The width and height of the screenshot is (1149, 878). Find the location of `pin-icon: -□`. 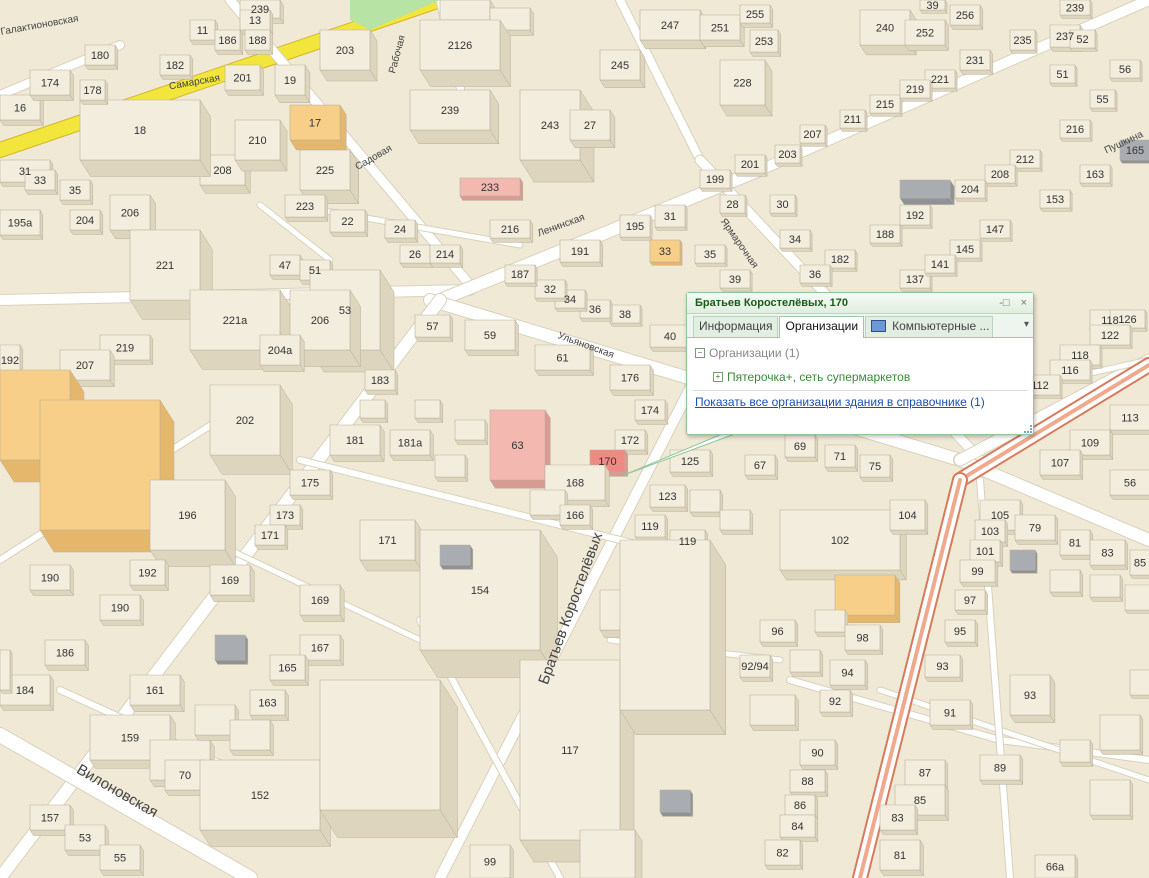

pin-icon: -□ is located at coordinates (1004, 303).